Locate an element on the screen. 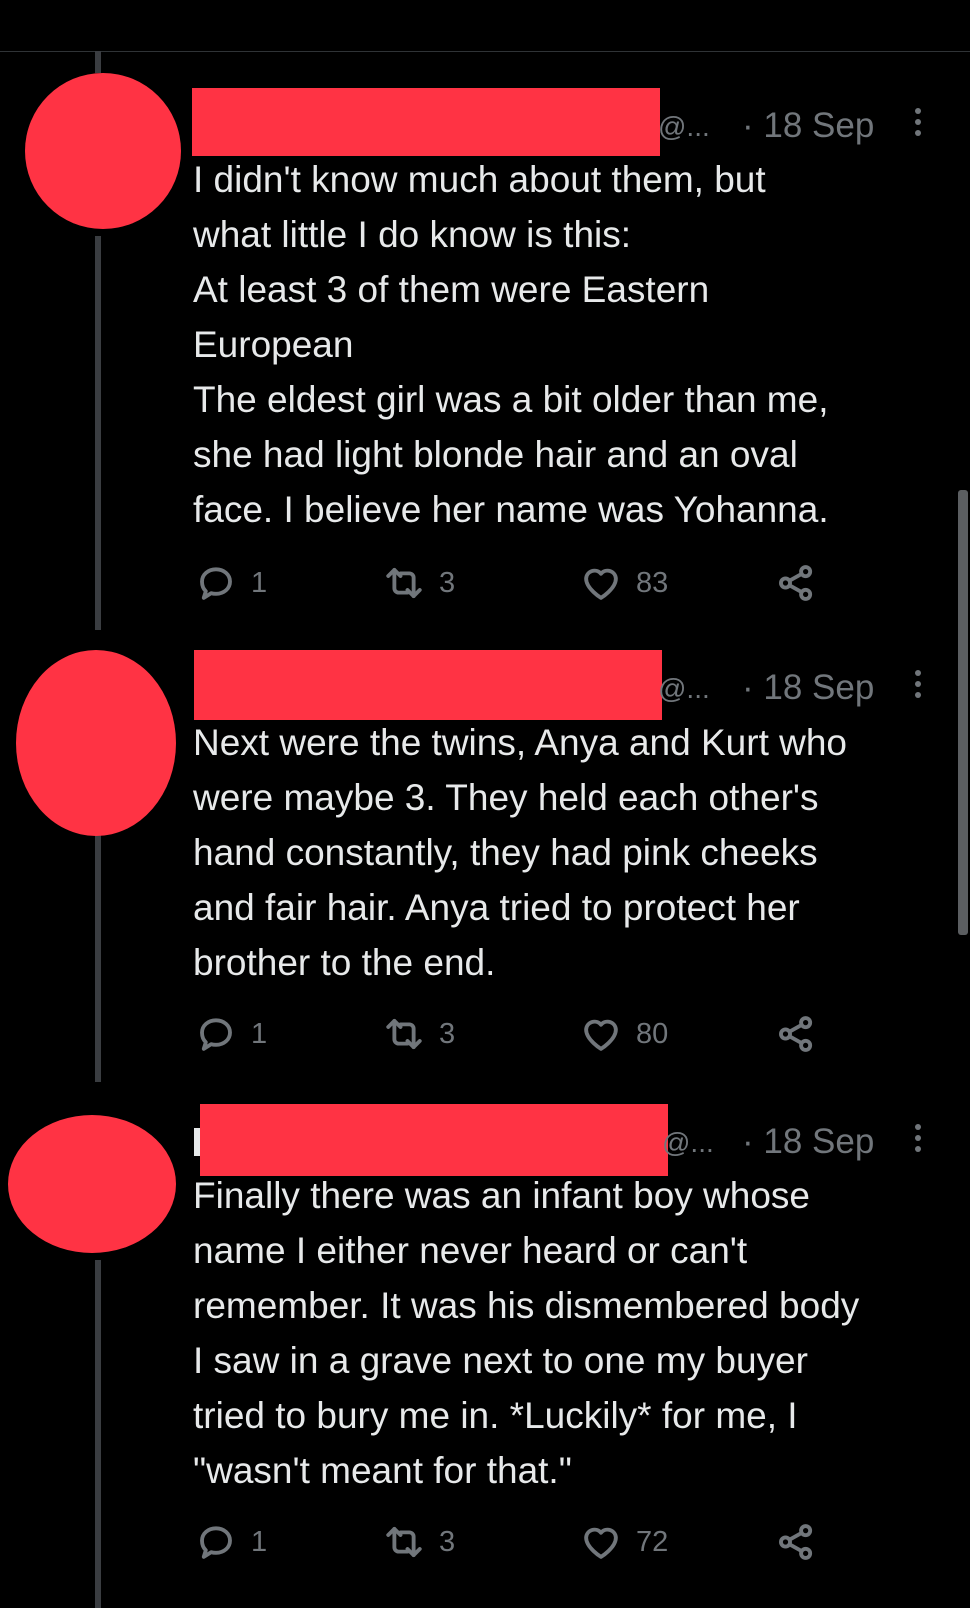 This screenshot has height=1608, width=970. more-options-icon is located at coordinates (918, 1141).